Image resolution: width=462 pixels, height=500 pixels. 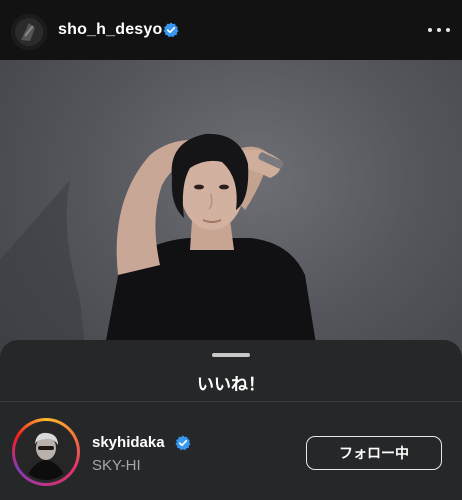 What do you see at coordinates (128, 442) in the screenshot?
I see `liker-username: skyhidaka` at bounding box center [128, 442].